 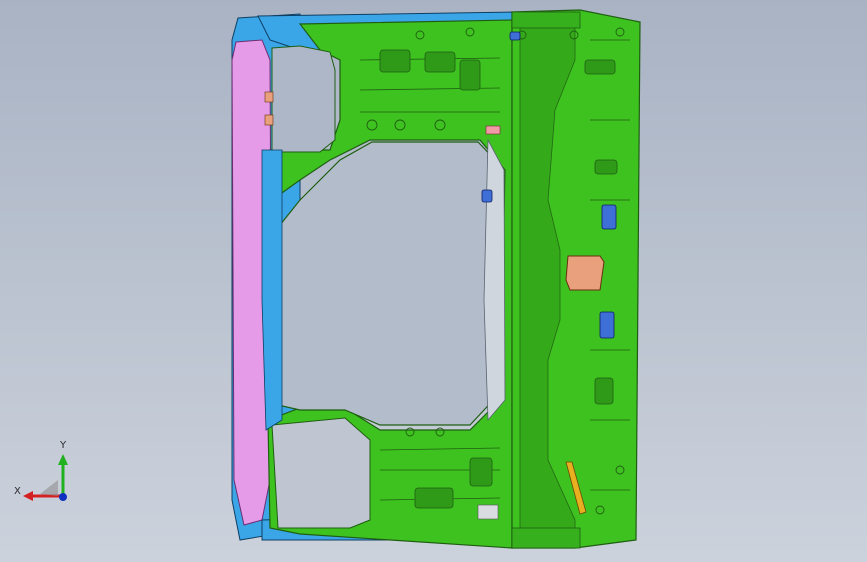 What do you see at coordinates (388, 283) in the screenshot?
I see `central-opening` at bounding box center [388, 283].